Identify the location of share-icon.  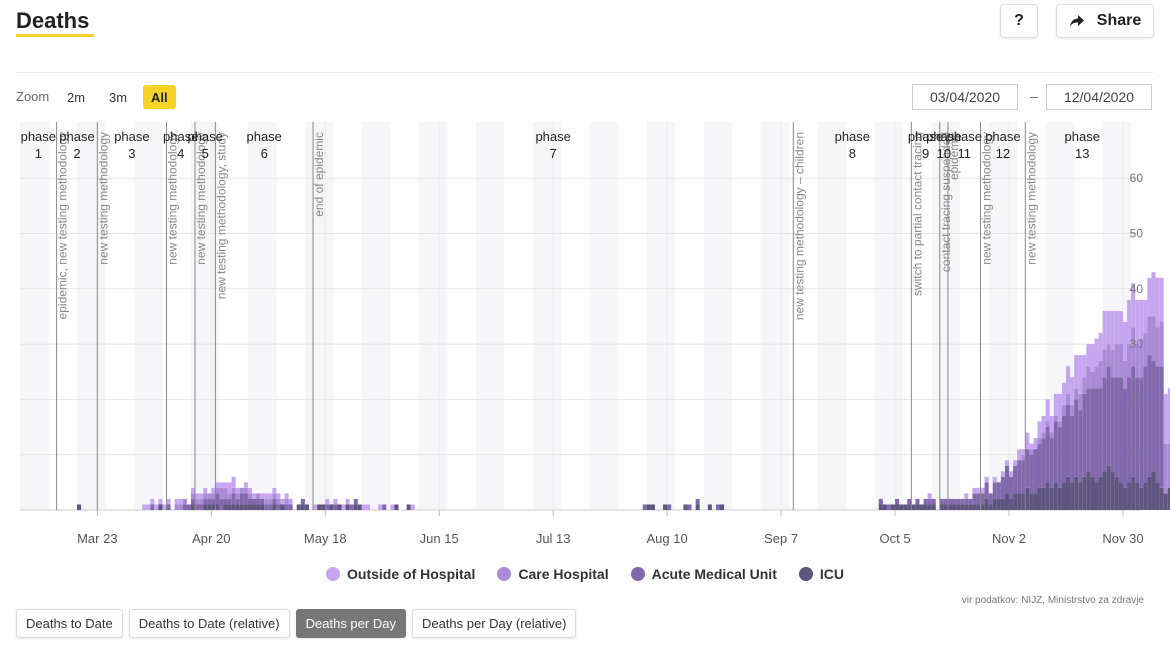
(1076, 21).